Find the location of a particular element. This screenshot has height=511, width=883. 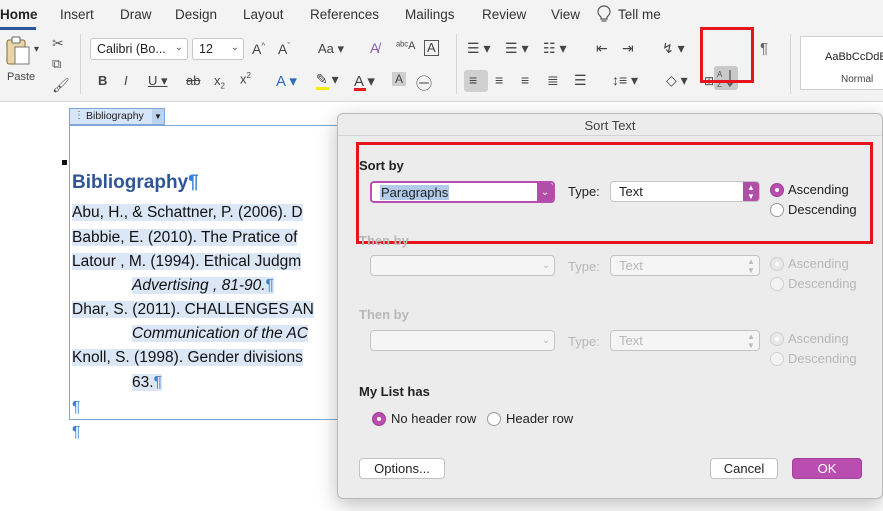

drag-handle-icon: ⋮ is located at coordinates (79, 115).